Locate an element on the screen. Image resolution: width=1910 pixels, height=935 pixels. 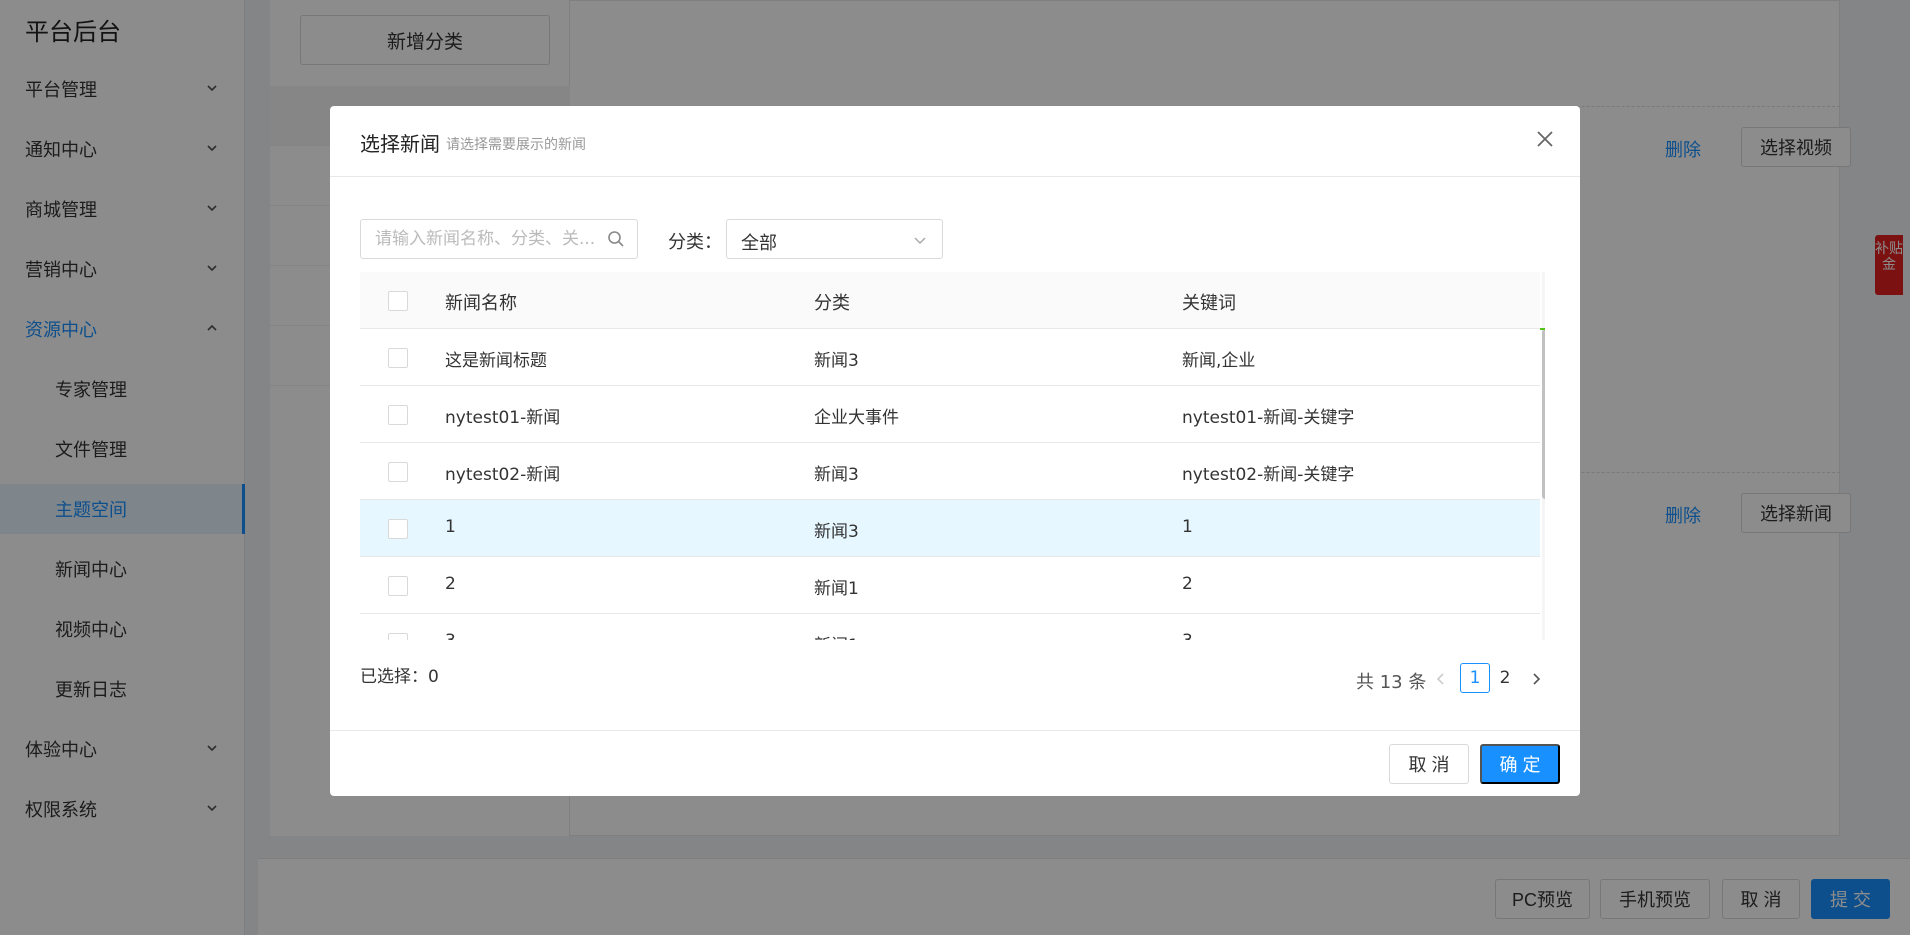
chevron-down-icon is located at coordinates (920, 241).